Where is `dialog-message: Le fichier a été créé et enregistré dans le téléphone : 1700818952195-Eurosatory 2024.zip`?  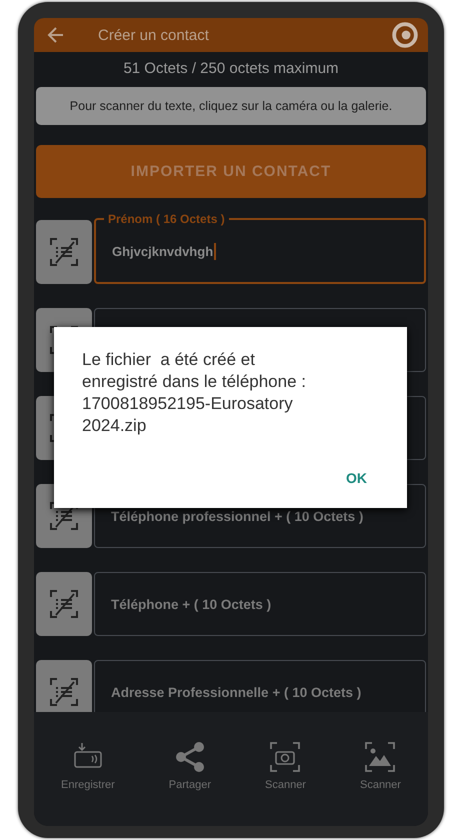 dialog-message: Le fichier a été créé et enregistré dans le téléphone : 1700818952195-Eurosatory 2024.zip is located at coordinates (194, 393).